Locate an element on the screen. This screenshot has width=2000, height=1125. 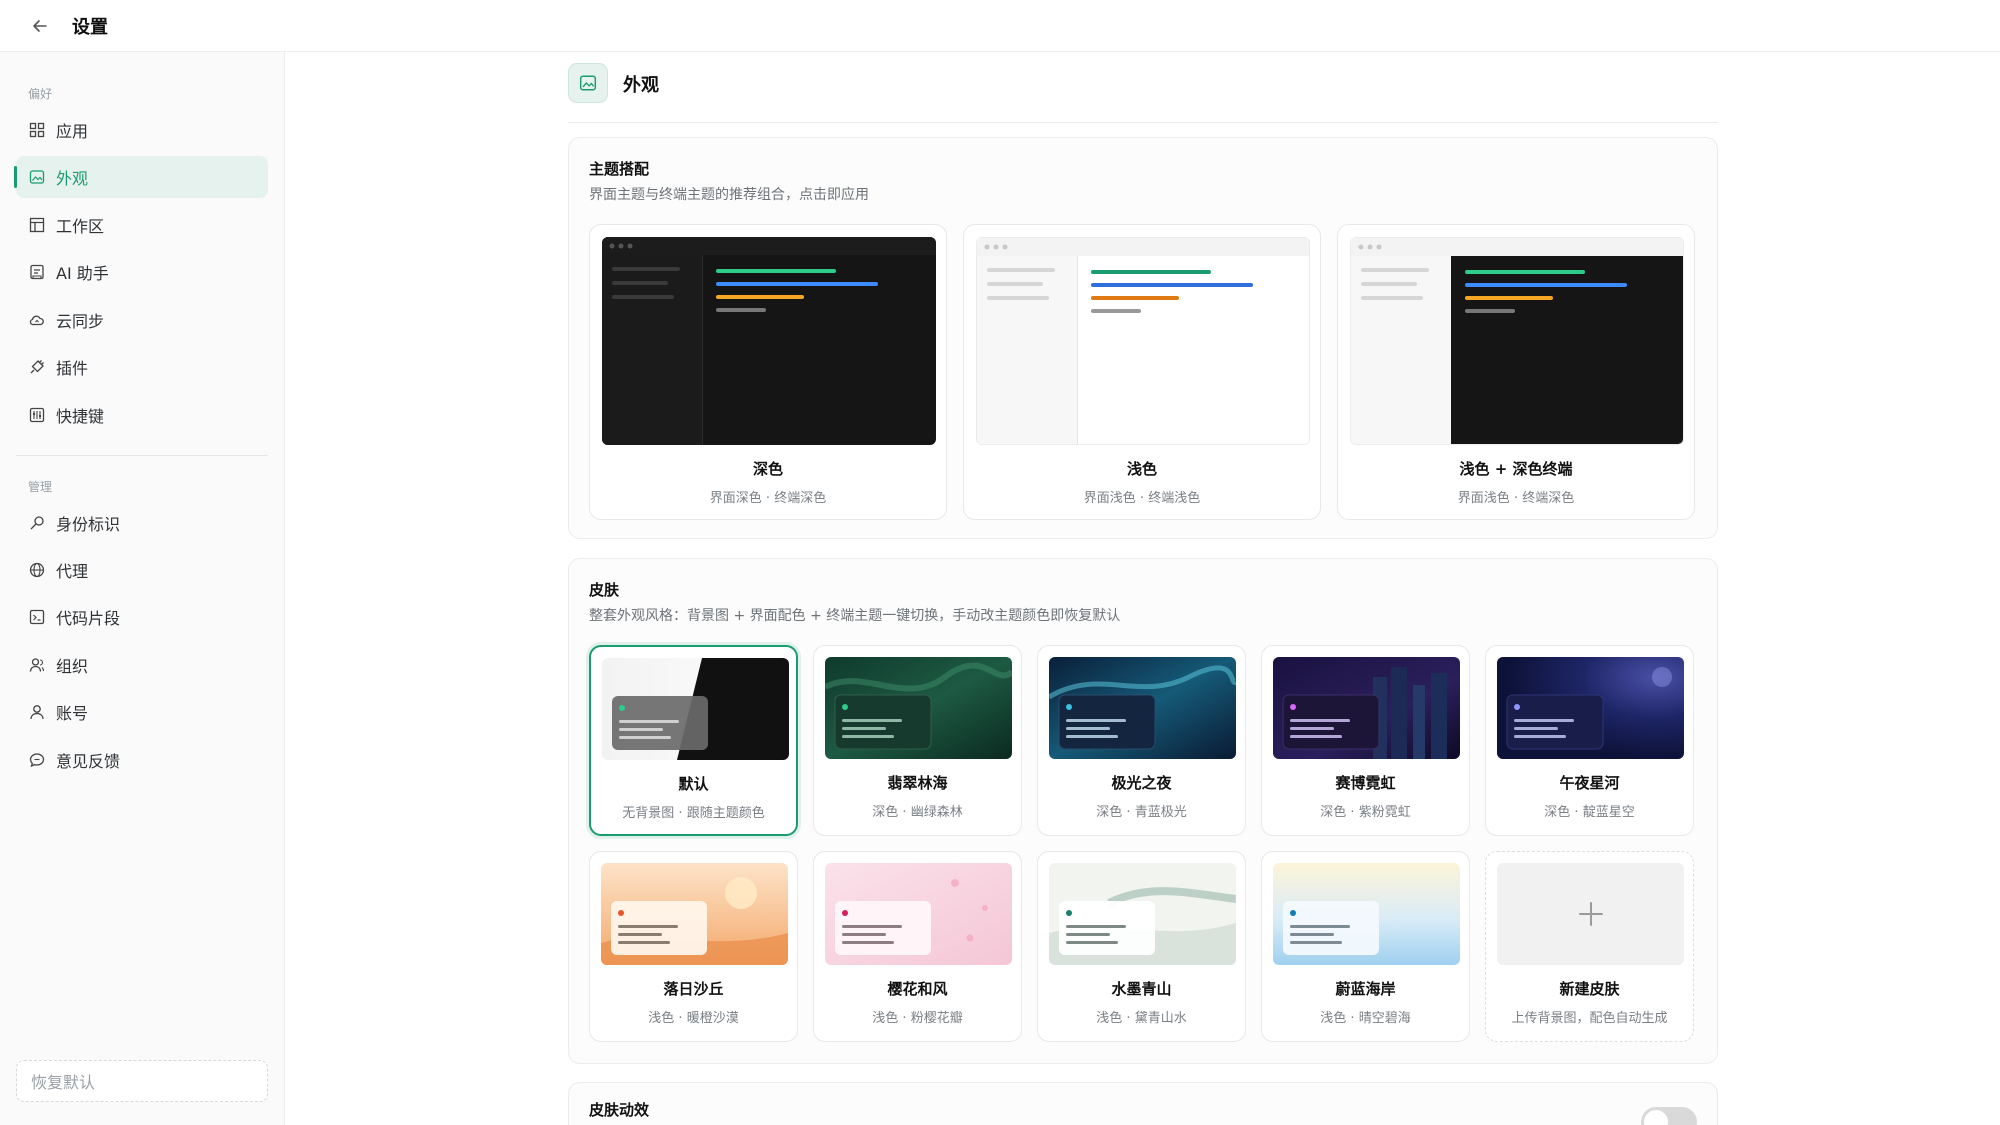
sidebar-item-shortcuts: 快捷键 is located at coordinates (142, 415).